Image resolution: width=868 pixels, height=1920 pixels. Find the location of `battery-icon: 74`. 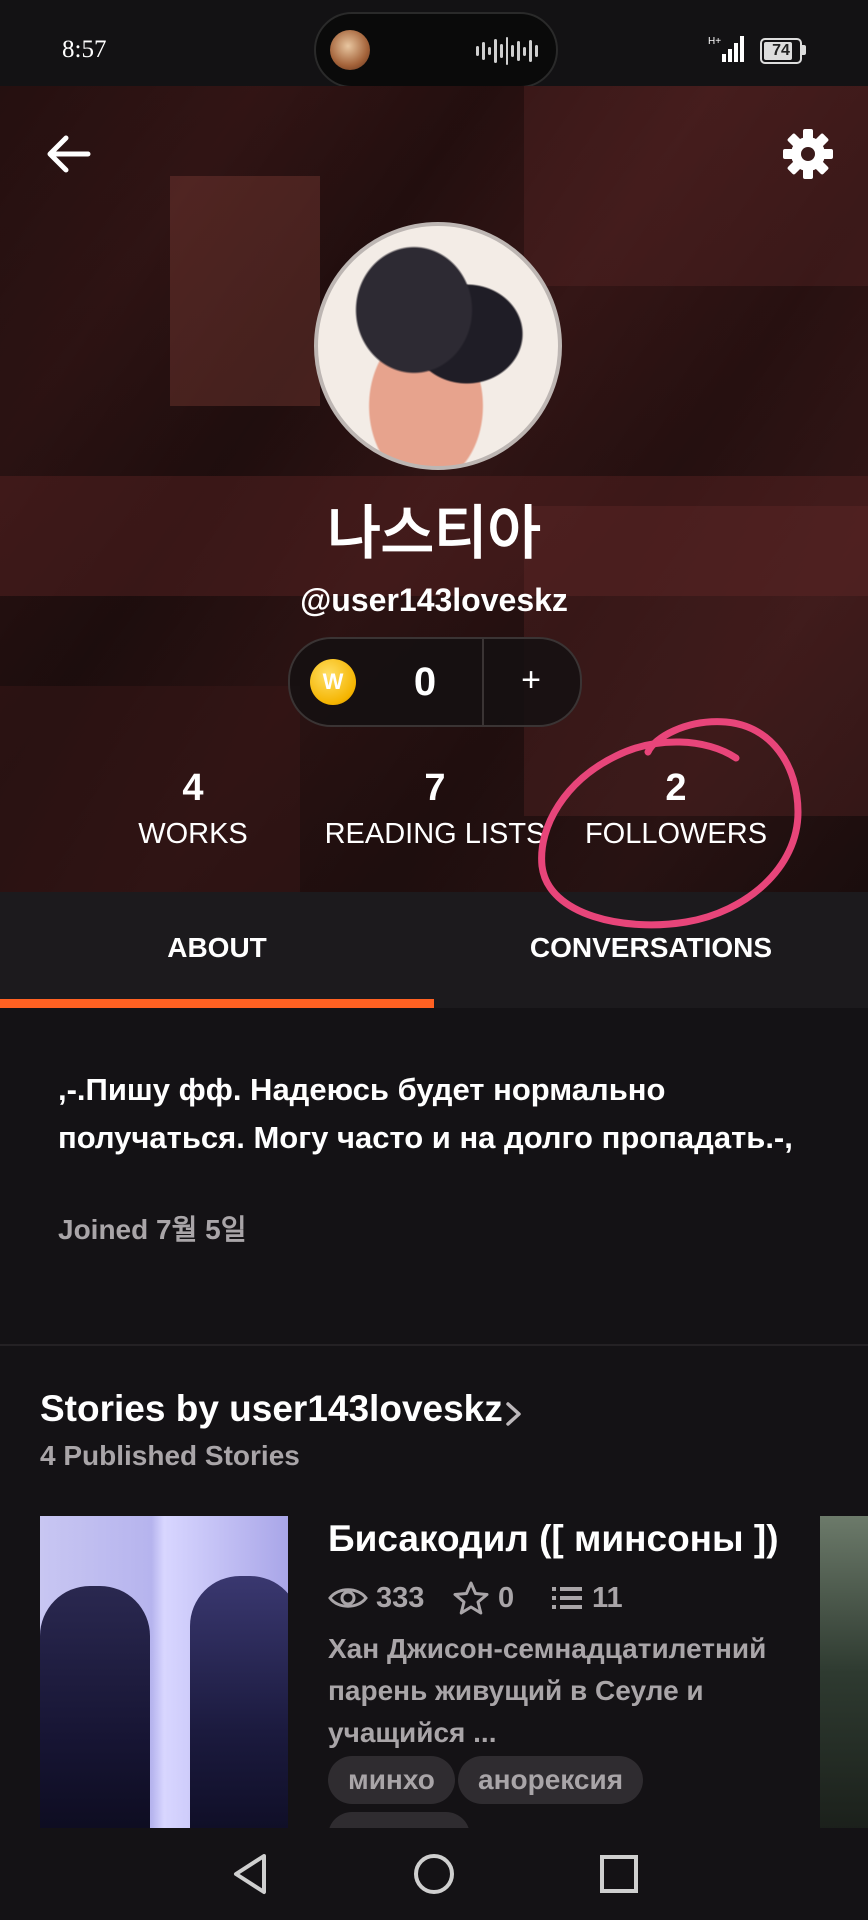

battery-icon: 74 is located at coordinates (781, 51).